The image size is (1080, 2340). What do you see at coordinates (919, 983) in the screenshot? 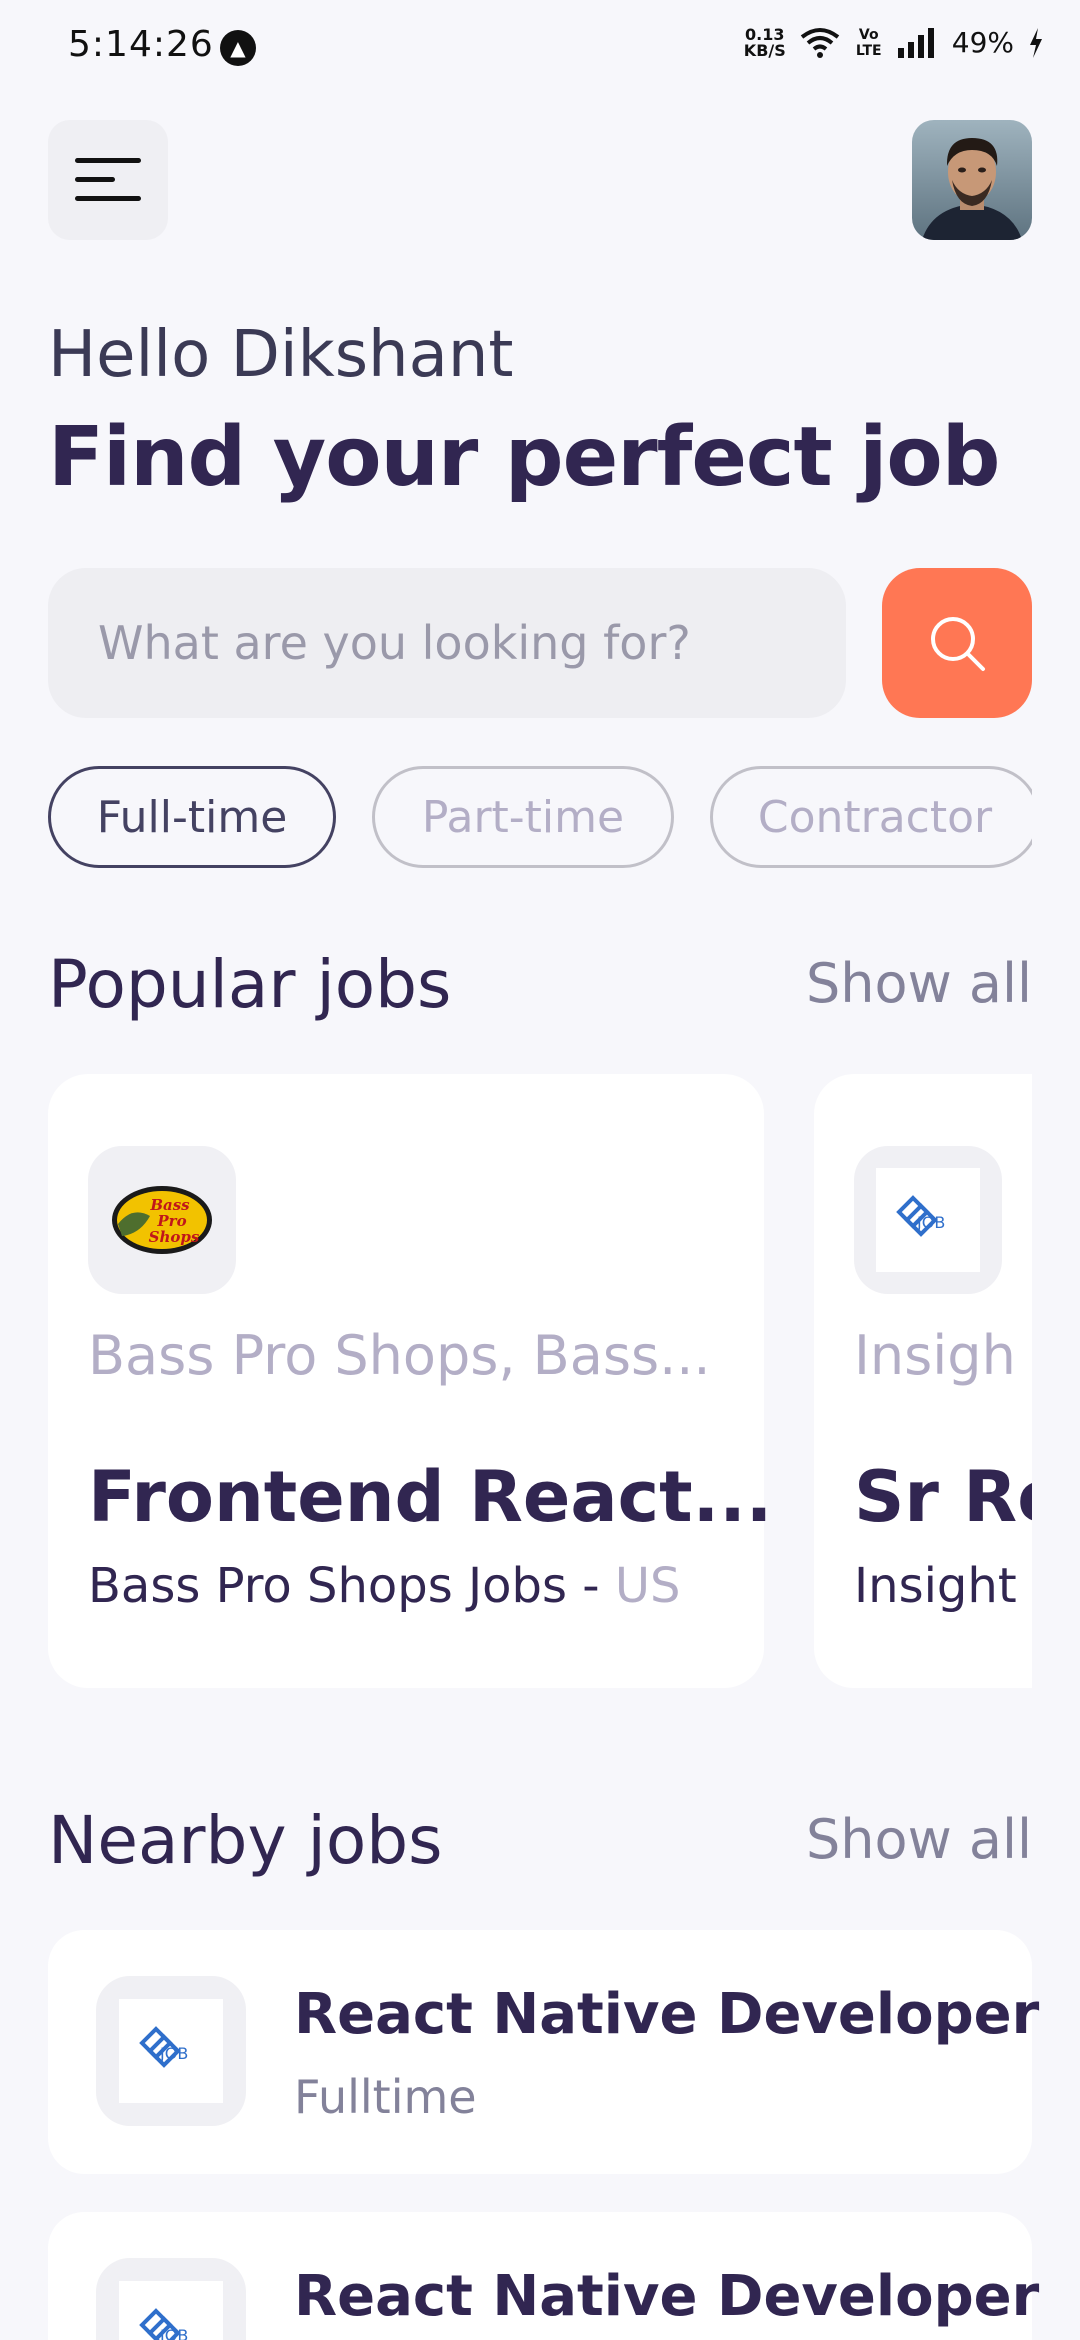
I see `popular-show-all-link: Show all` at bounding box center [919, 983].